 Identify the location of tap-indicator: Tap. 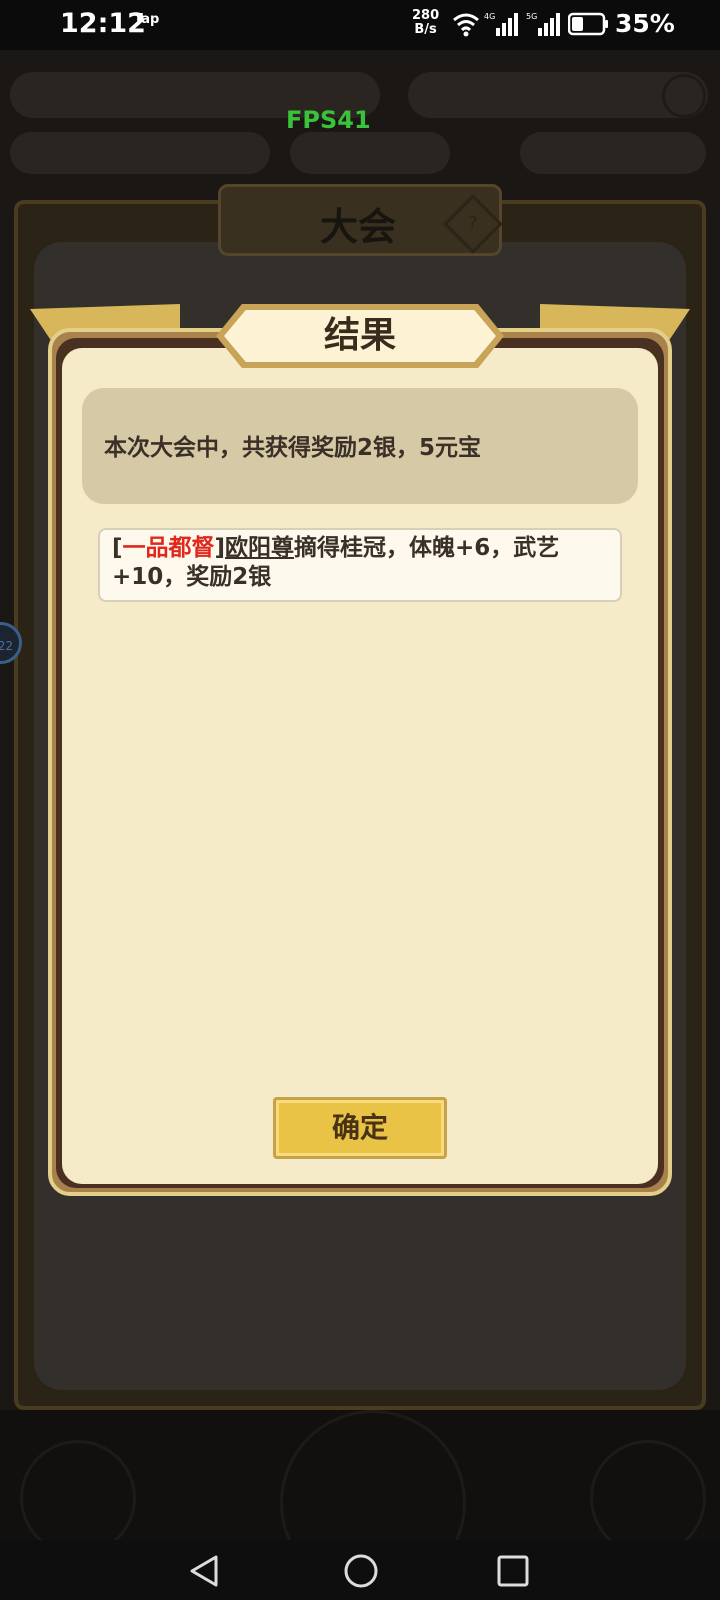
(147, 19).